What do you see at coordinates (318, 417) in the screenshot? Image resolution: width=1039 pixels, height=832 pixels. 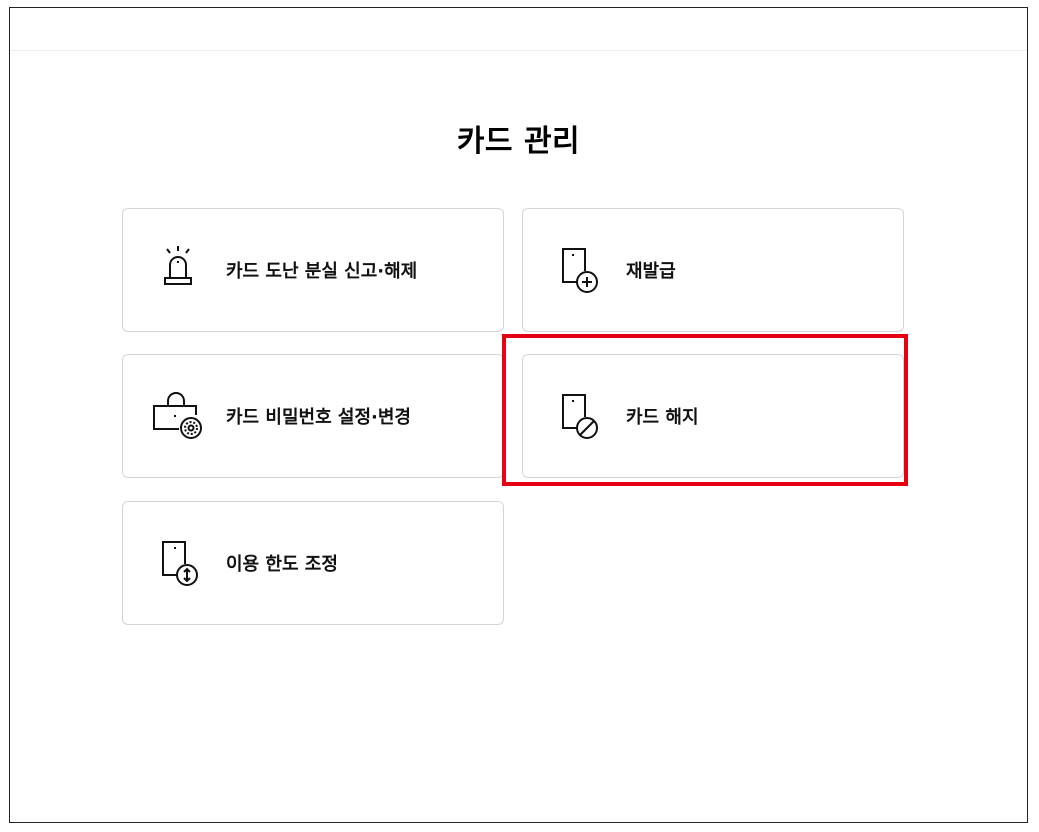 I see `menu-card-label: 카드 비밀번호 설정·변경` at bounding box center [318, 417].